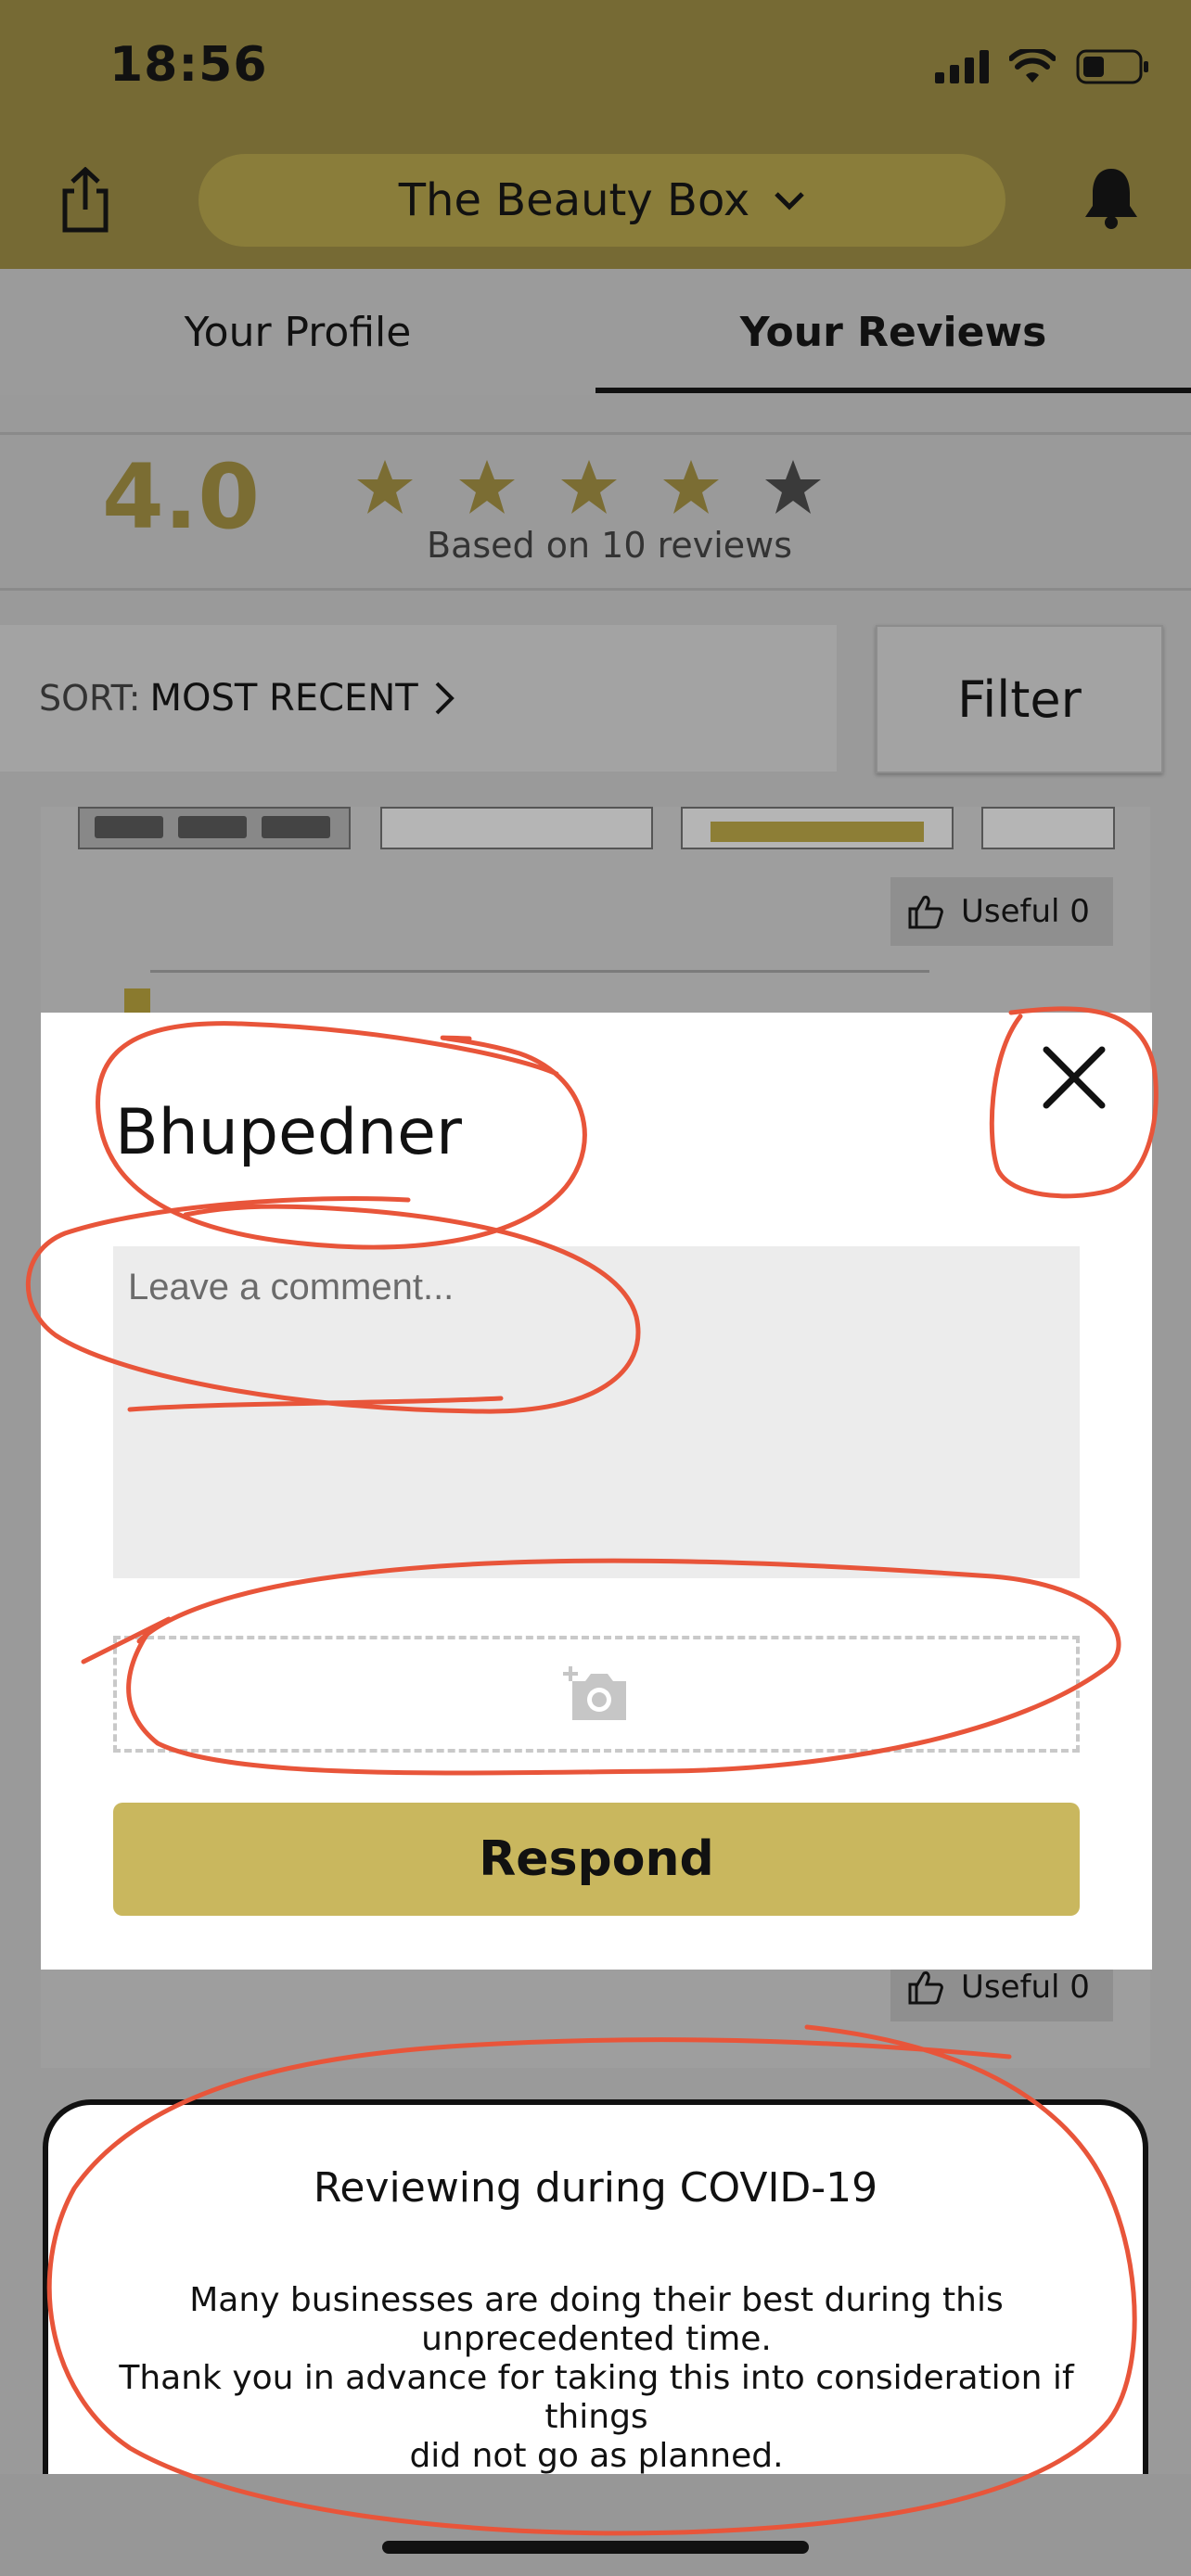 This screenshot has width=1191, height=2576. I want to click on status-icons, so click(1042, 66).